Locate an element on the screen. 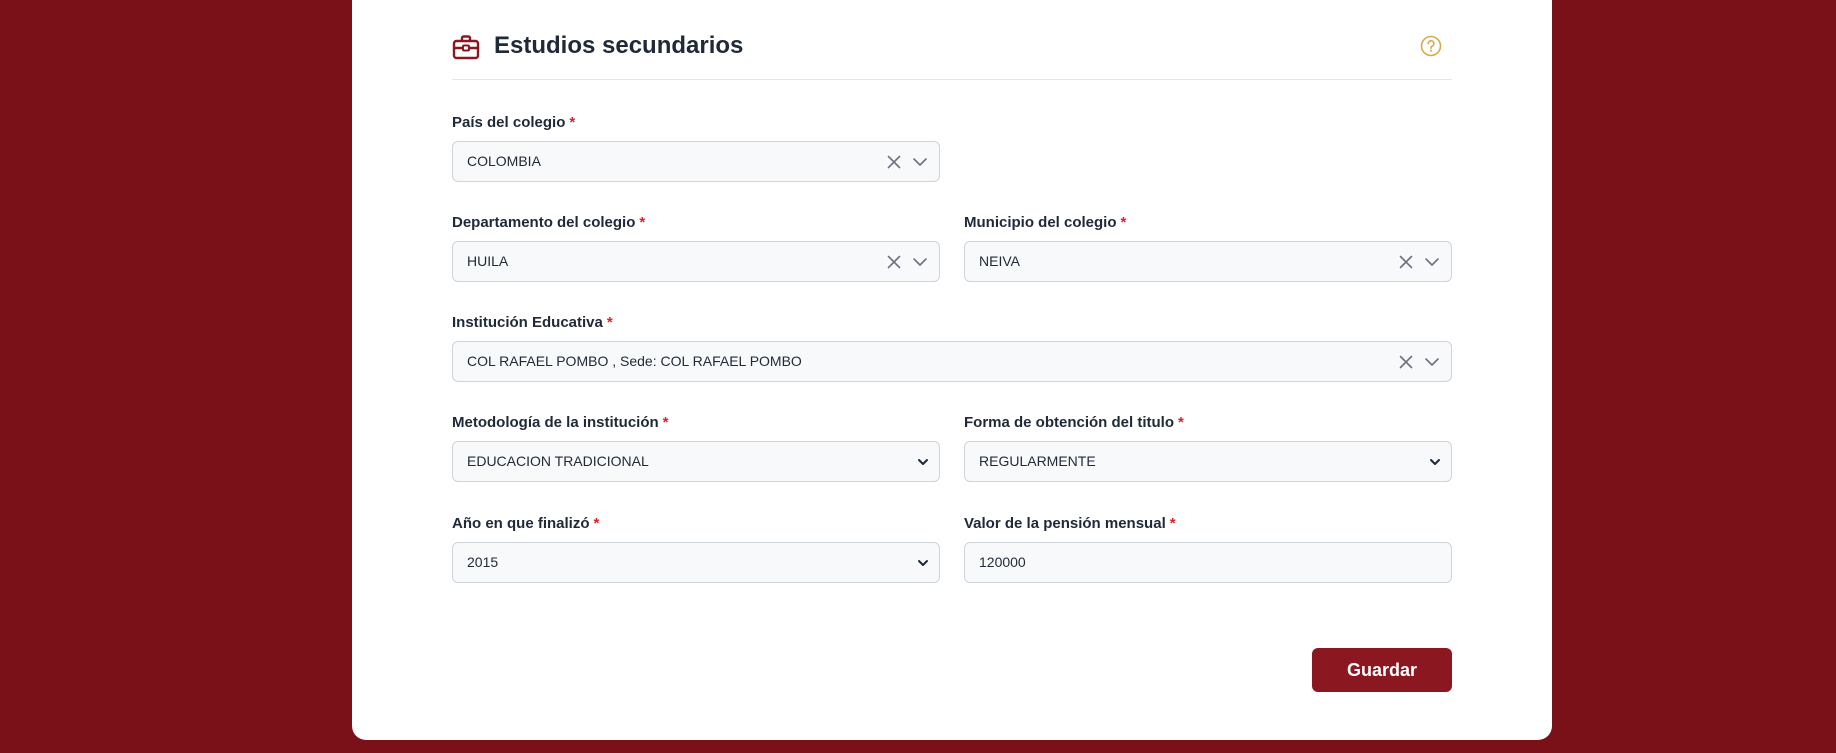  pension-field: Valor de la pensión mensual * 120000 is located at coordinates (1208, 548).